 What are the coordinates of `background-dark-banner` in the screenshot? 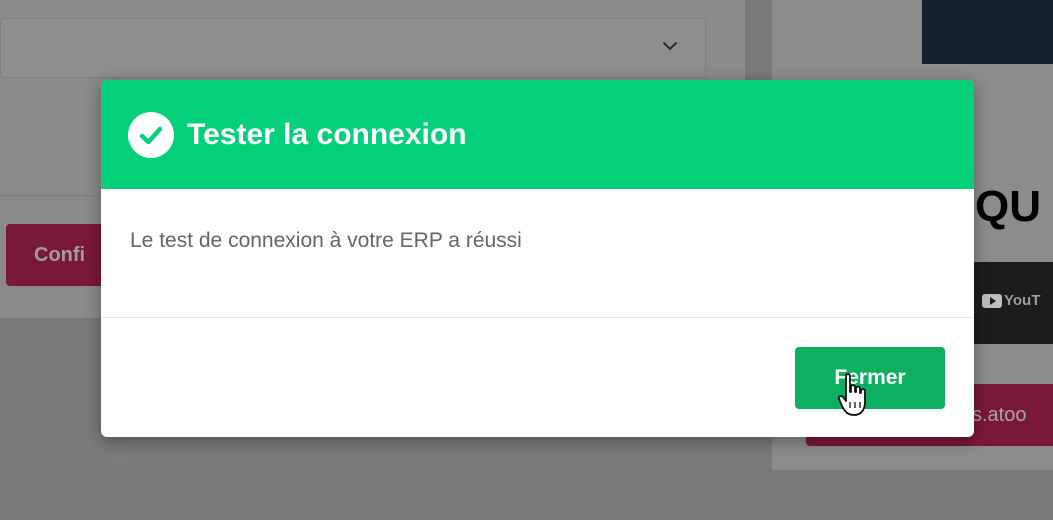 It's located at (987, 32).